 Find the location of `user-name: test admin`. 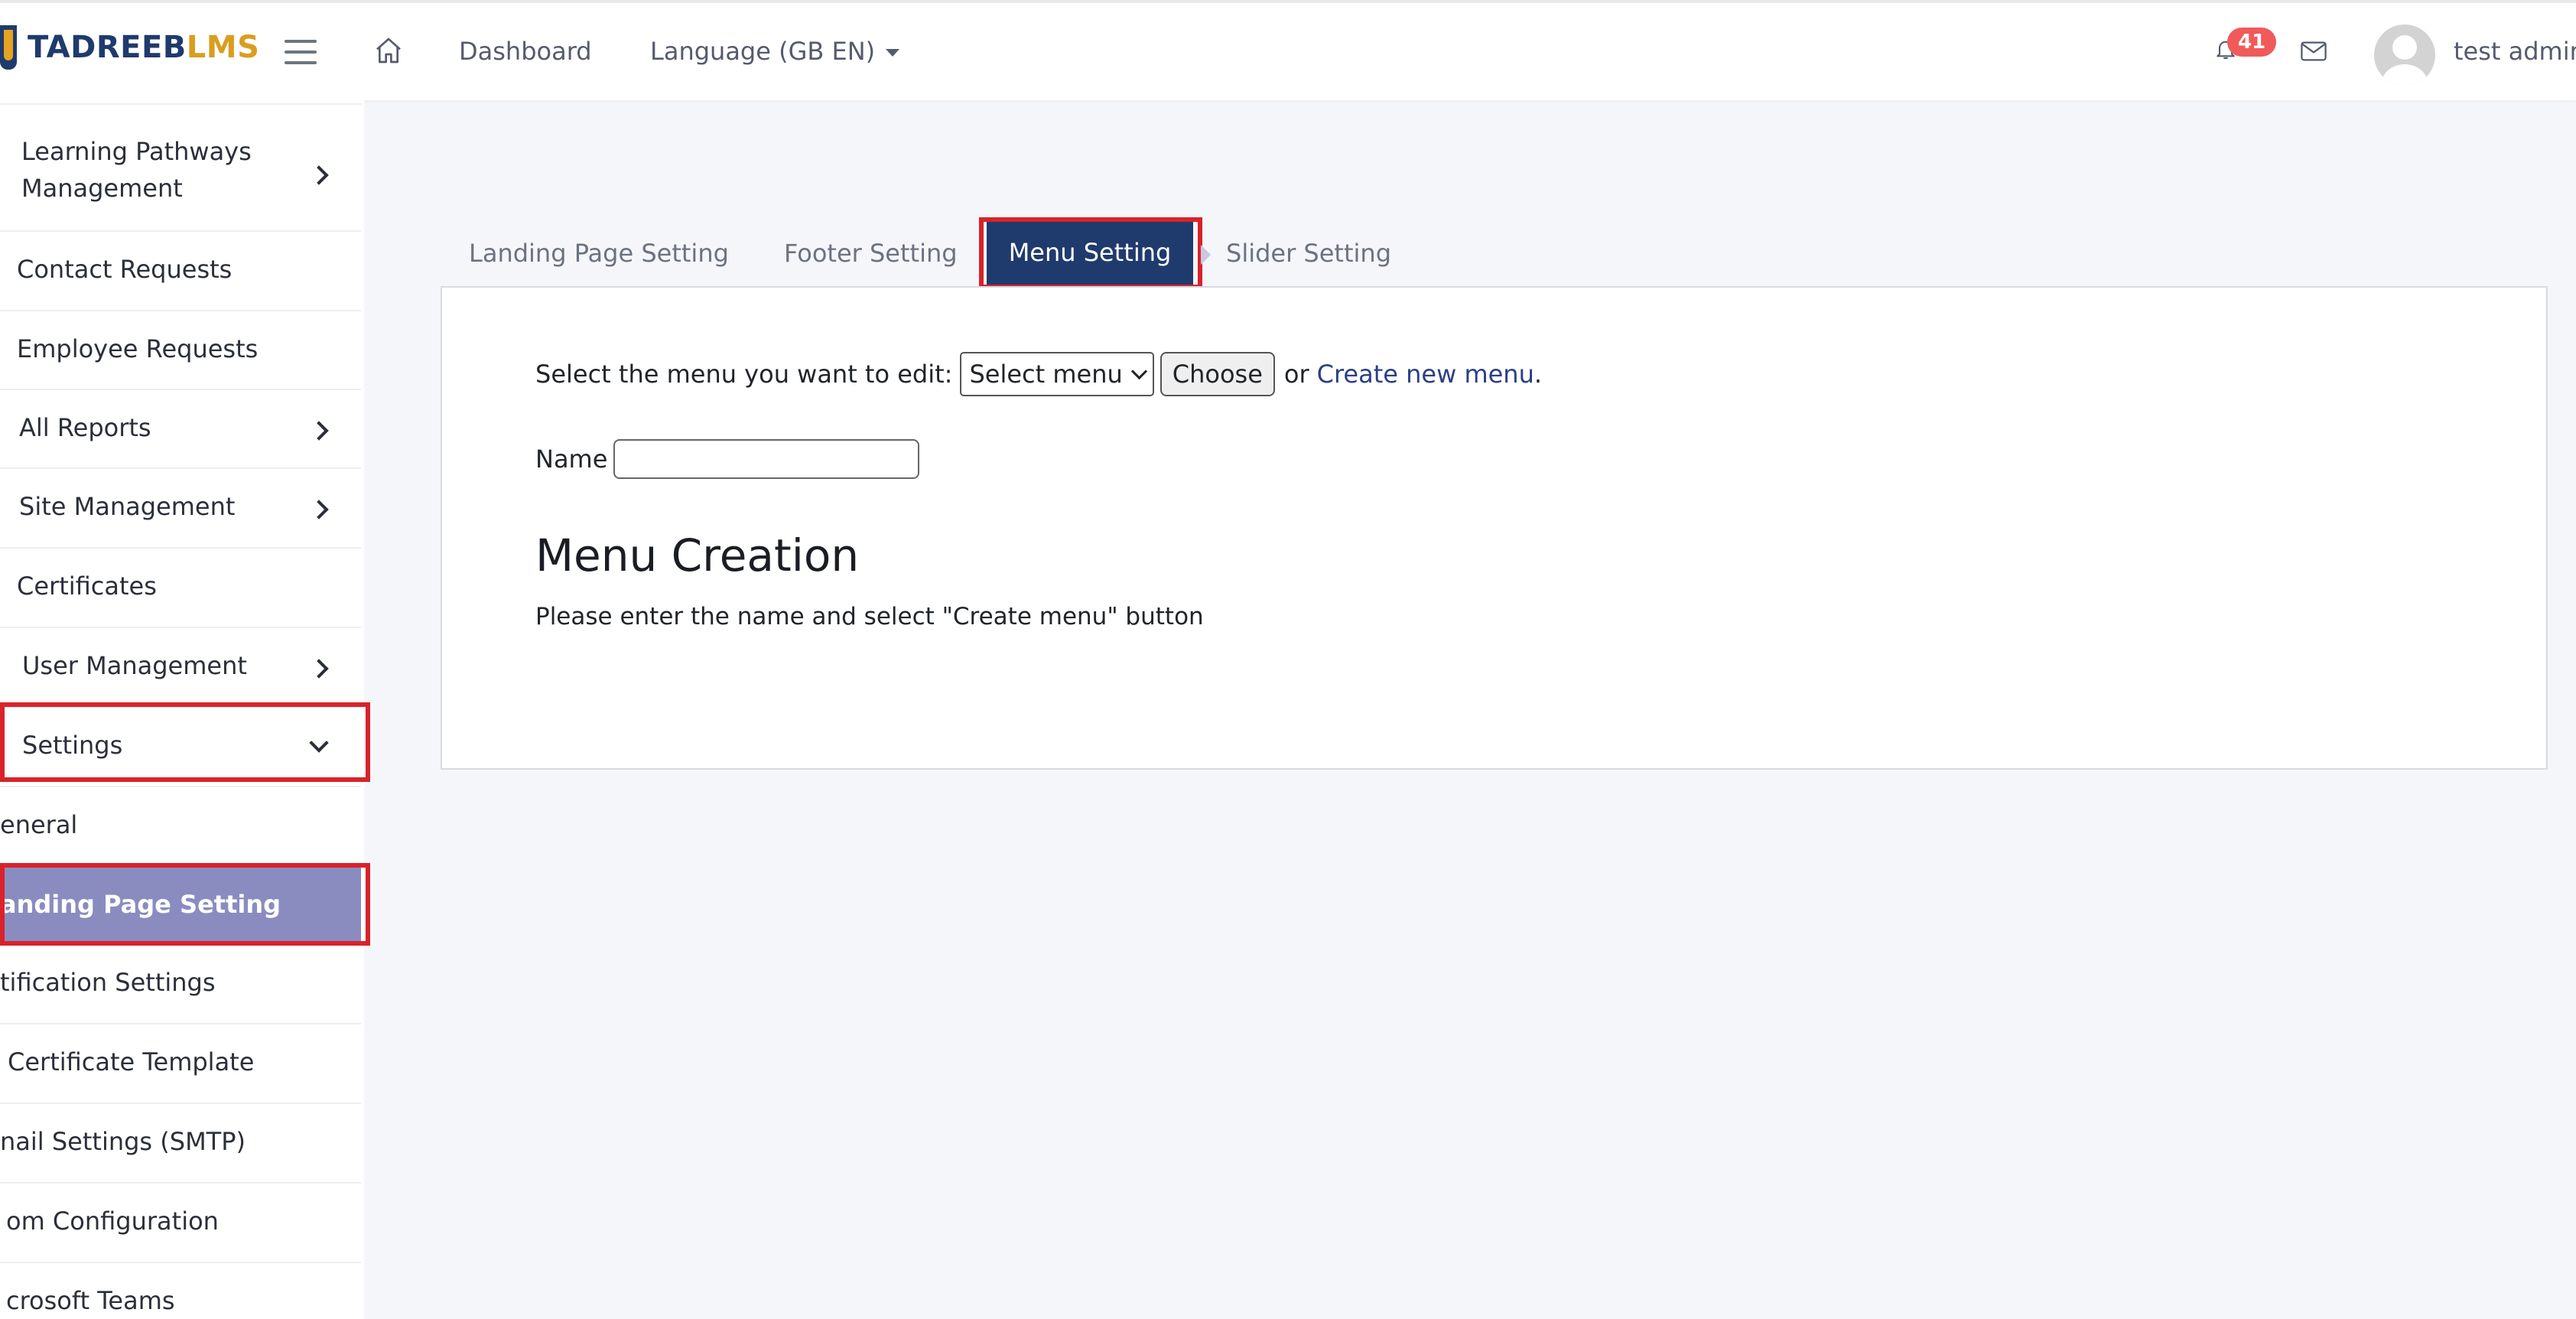

user-name: test admin is located at coordinates (2515, 51).